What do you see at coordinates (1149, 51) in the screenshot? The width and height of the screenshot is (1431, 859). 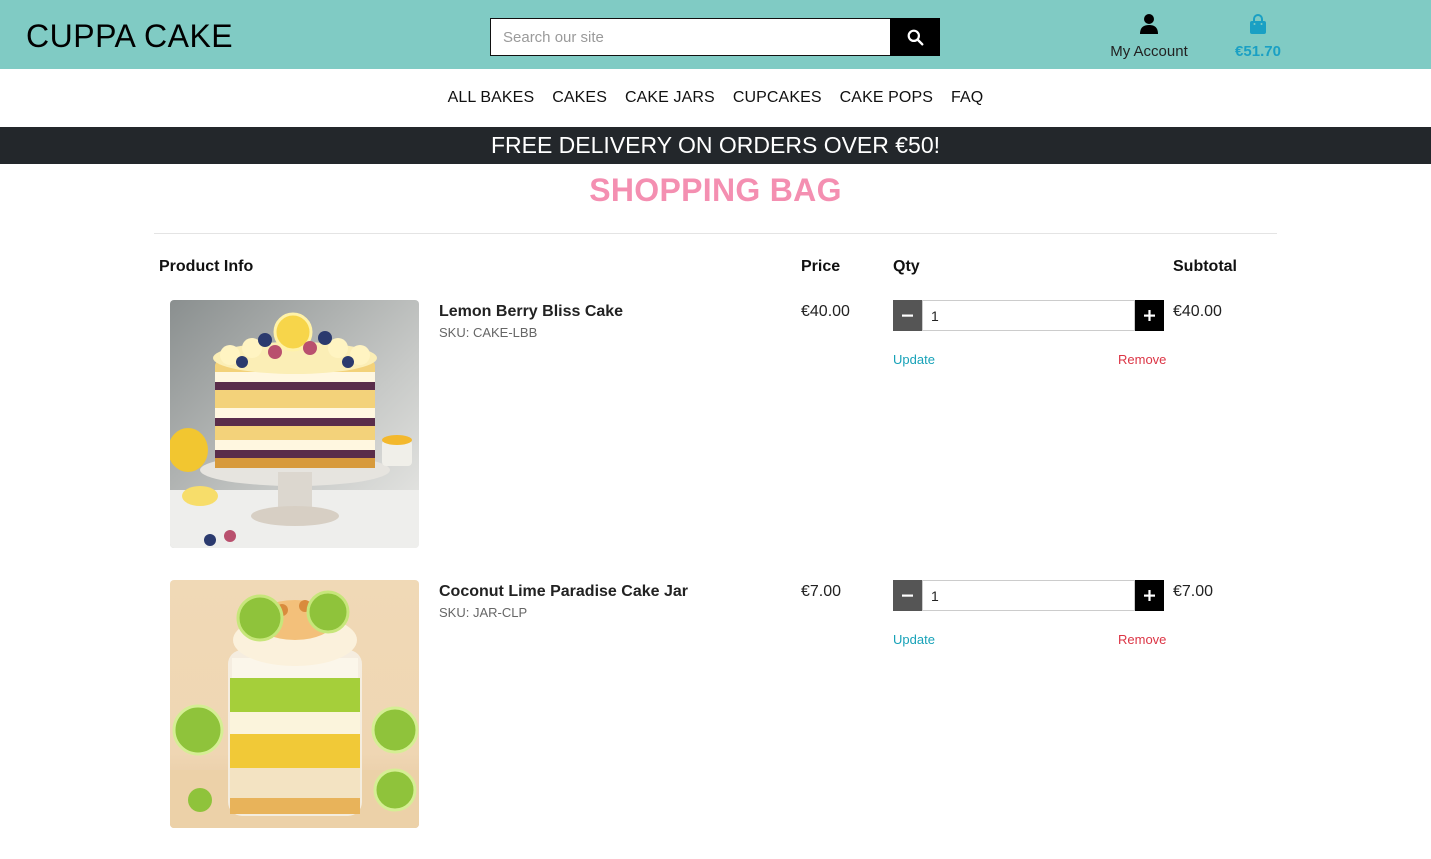 I see `my-account-label: My Account` at bounding box center [1149, 51].